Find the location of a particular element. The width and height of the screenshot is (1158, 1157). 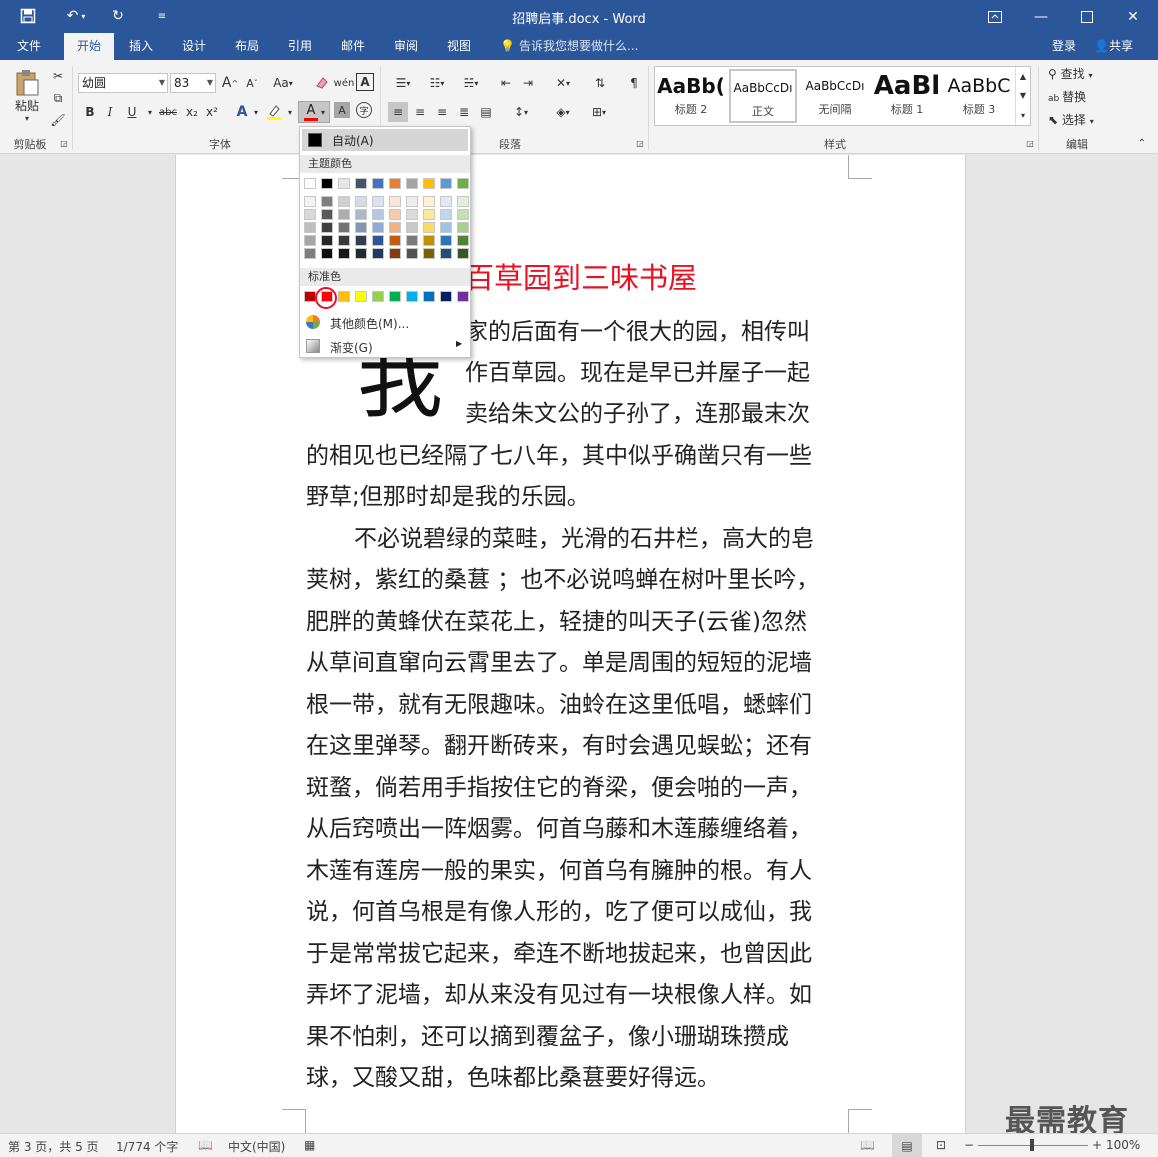

tab-layout: 布局 is located at coordinates (247, 46).